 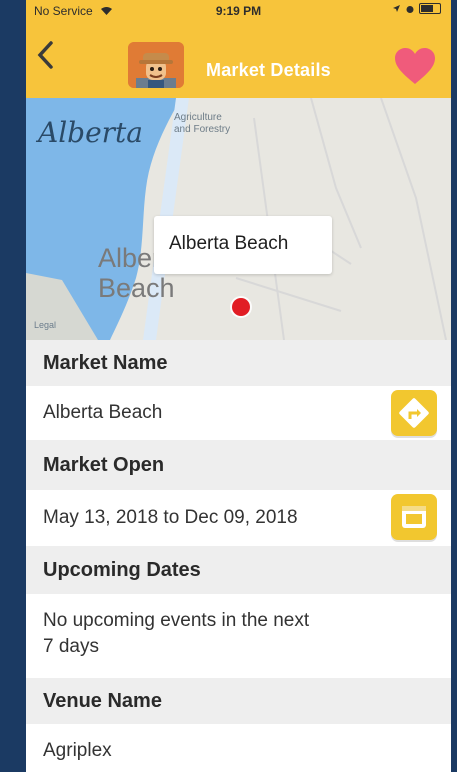 I want to click on location-arrow-icon, so click(x=396, y=8).